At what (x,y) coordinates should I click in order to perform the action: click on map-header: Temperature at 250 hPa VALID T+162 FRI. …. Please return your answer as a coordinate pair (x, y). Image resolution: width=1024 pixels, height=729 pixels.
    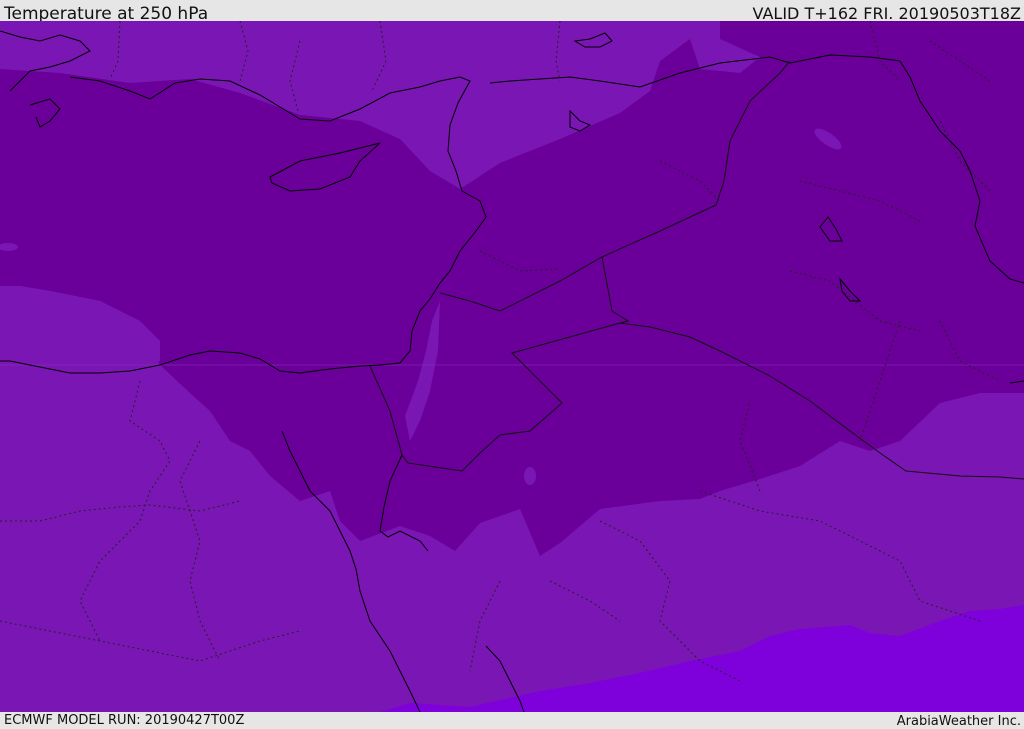
    Looking at the image, I should click on (512, 12).